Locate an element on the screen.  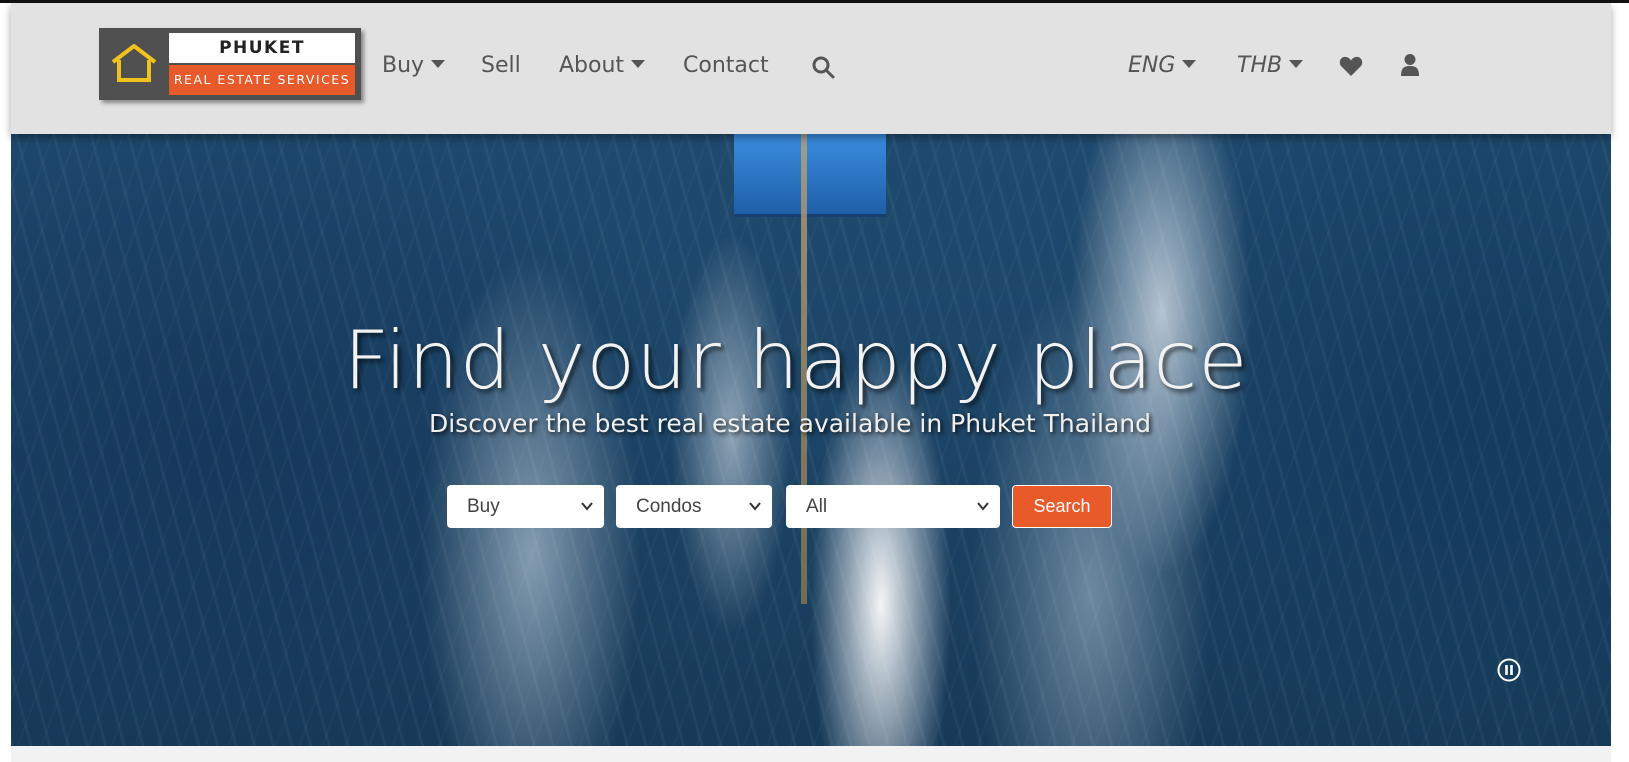
nav-contact-label: Contact is located at coordinates (726, 65).